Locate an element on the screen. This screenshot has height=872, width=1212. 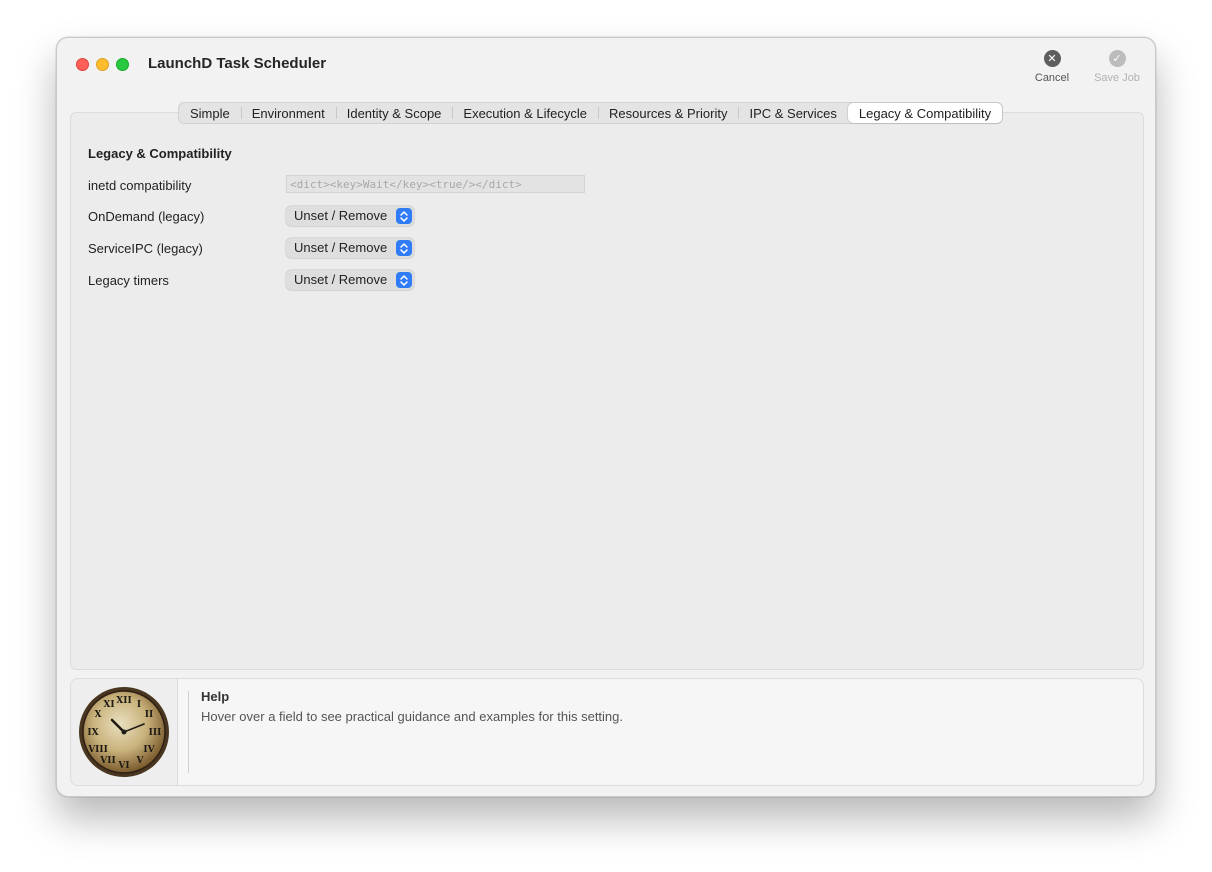
section-title: Legacy & Compatibility is located at coordinates (160, 153).